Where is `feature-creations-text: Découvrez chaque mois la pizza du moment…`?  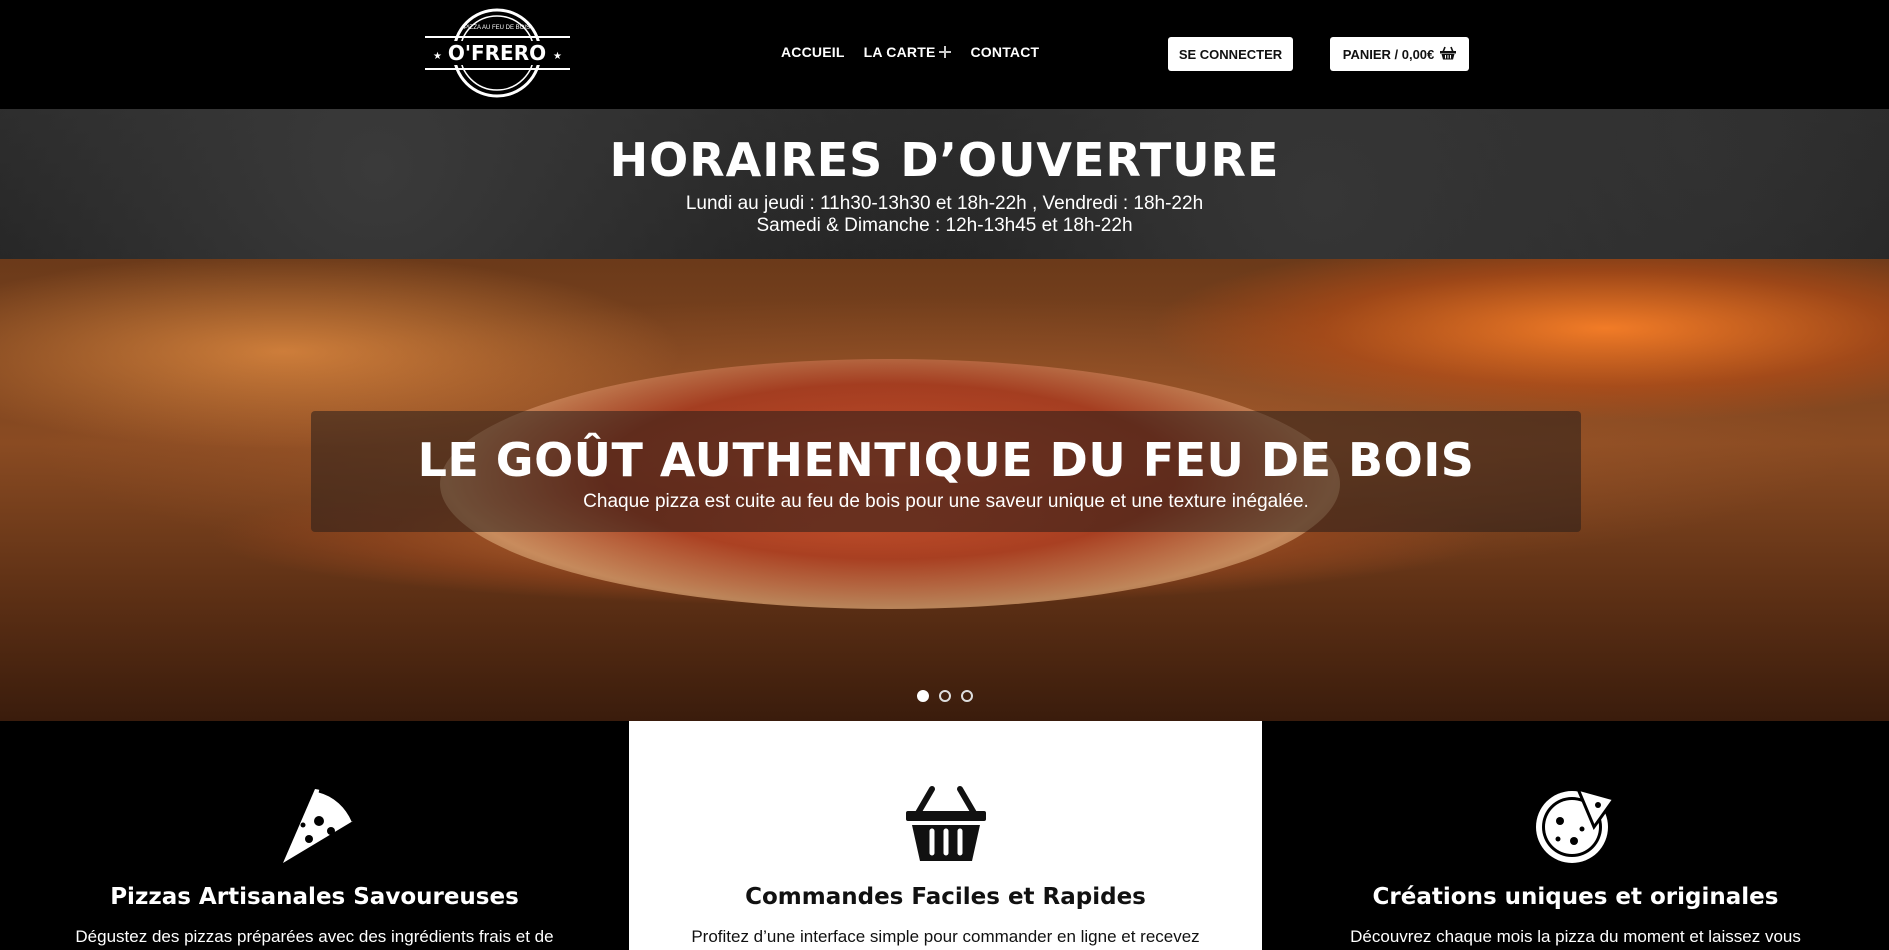
feature-creations-text: Découvrez chaque mois la pizza du moment… is located at coordinates (1575, 936).